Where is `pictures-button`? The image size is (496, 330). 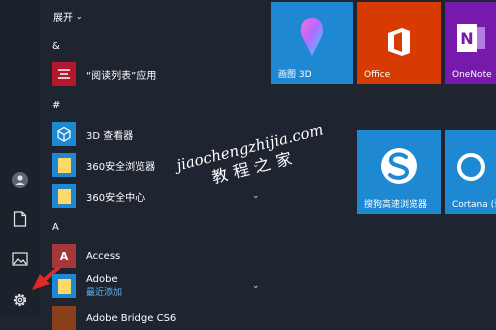 pictures-button is located at coordinates (20, 259).